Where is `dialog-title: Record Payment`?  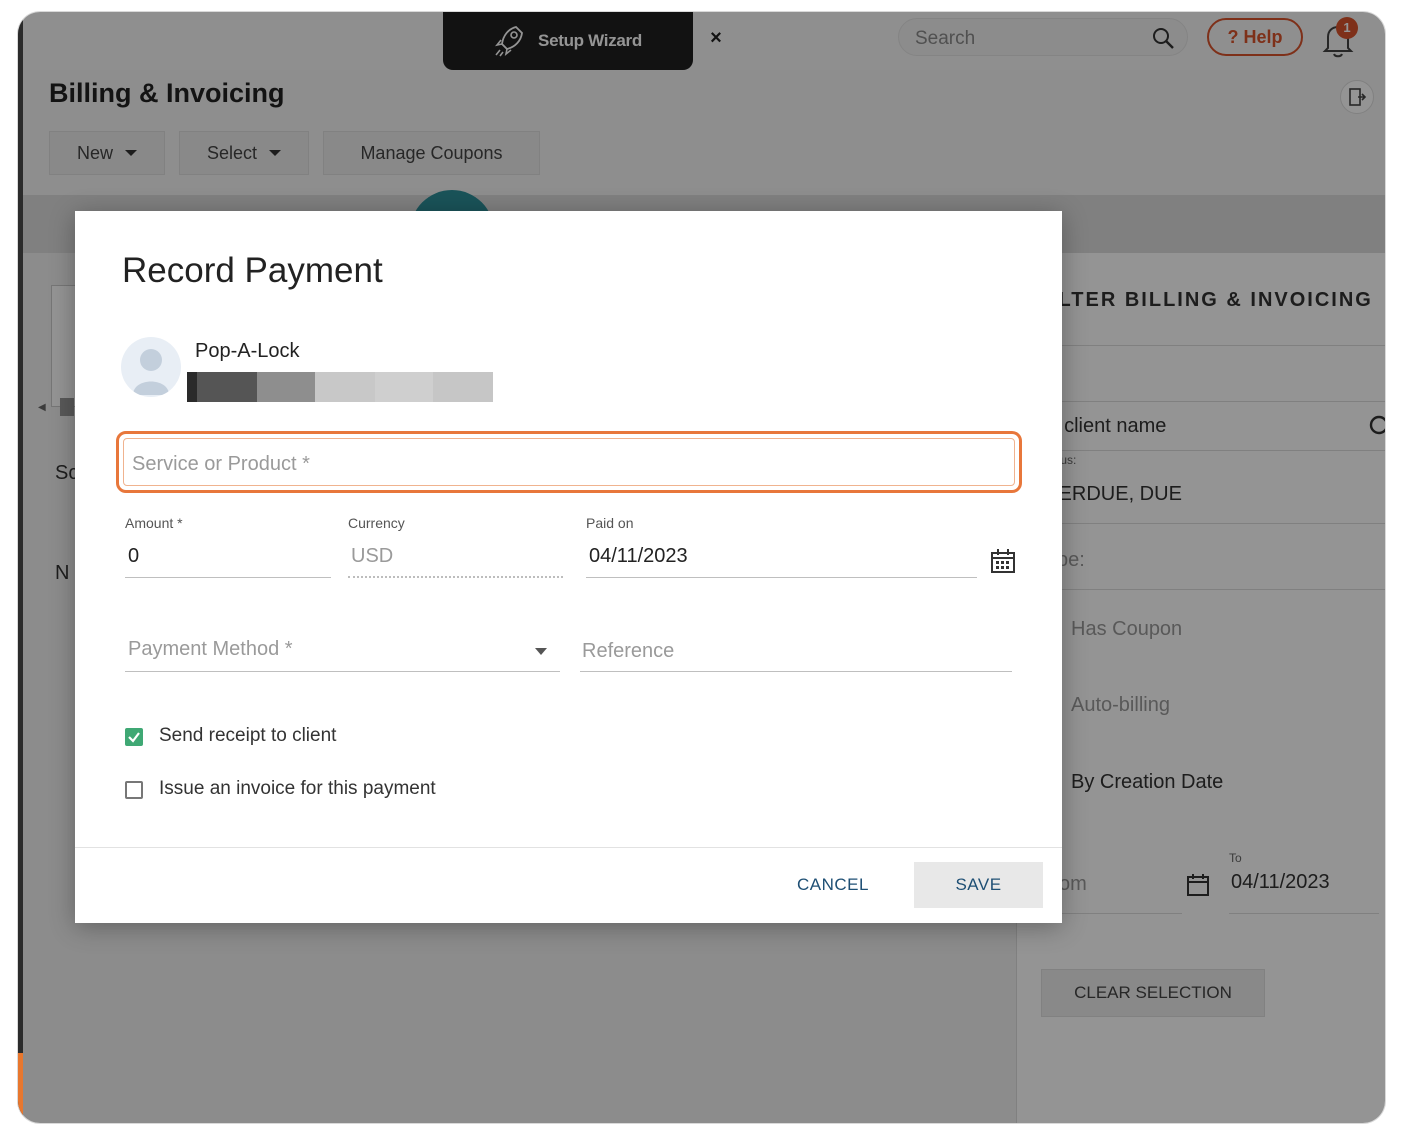 dialog-title: Record Payment is located at coordinates (252, 270).